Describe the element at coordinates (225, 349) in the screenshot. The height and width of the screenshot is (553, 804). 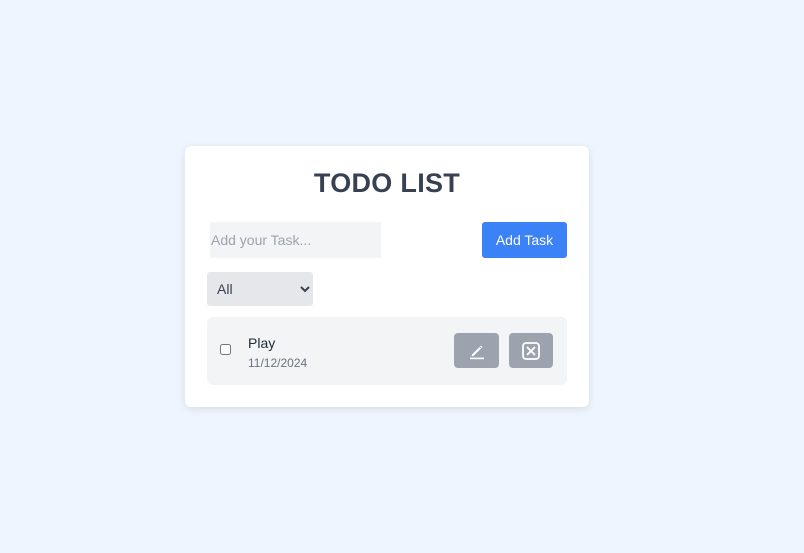
I see `todo-checkbox` at that location.